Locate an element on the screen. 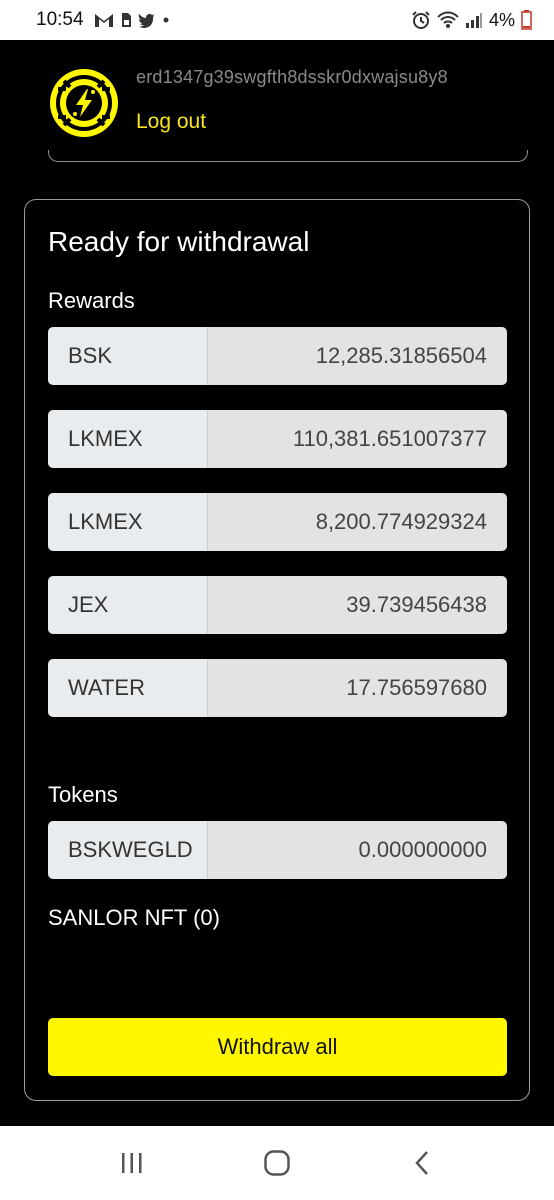  reward-symbol: WATER is located at coordinates (128, 688).